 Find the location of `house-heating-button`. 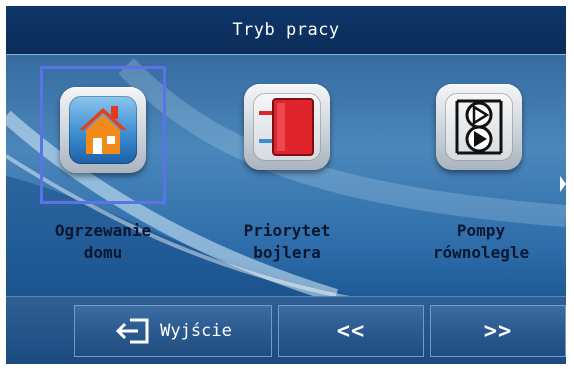

house-heating-button is located at coordinates (103, 130).